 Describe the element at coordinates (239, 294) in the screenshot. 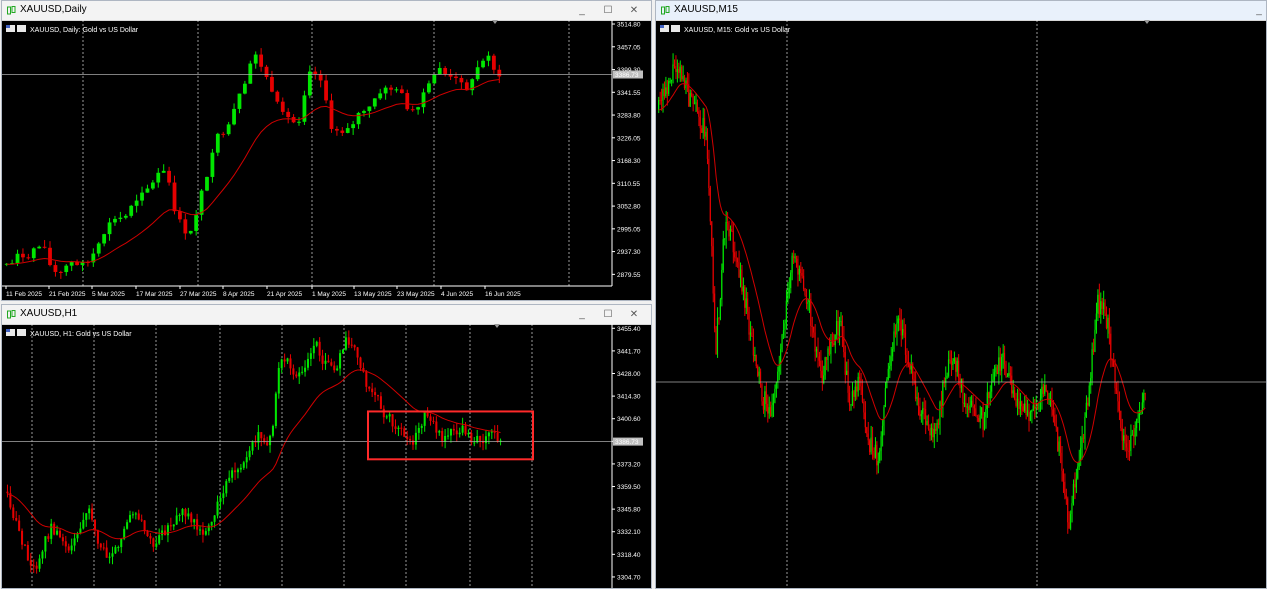

I see `date-tick-label: 8 Apr 2025` at that location.